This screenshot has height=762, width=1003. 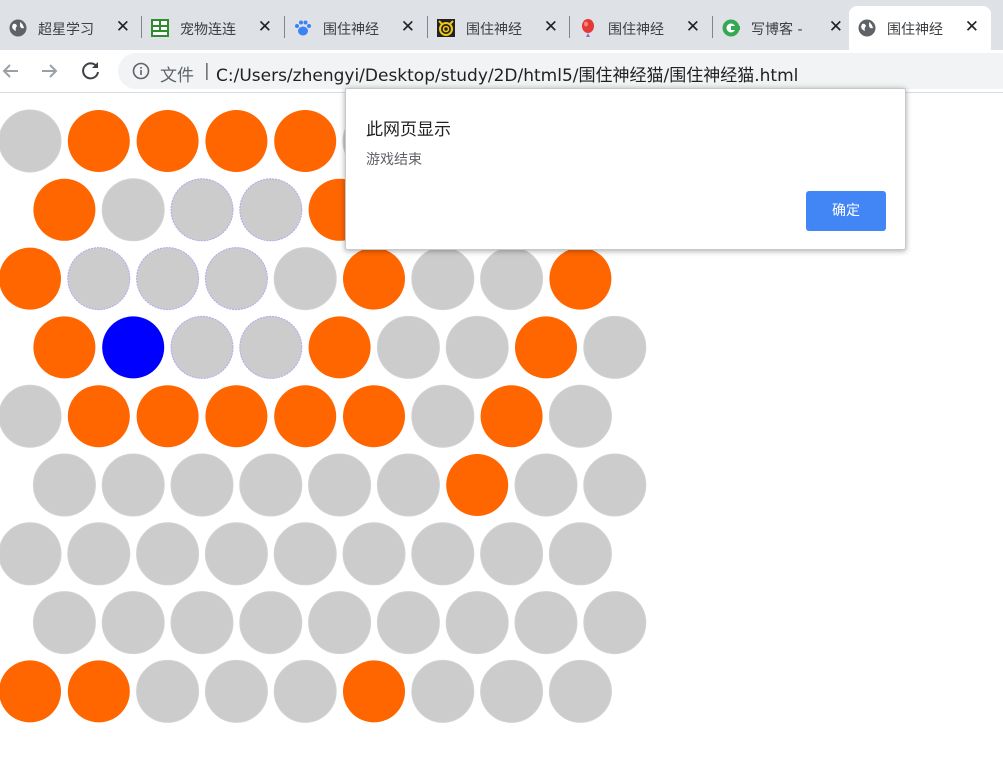 What do you see at coordinates (177, 76) in the screenshot?
I see `url-scheme-label: 文件` at bounding box center [177, 76].